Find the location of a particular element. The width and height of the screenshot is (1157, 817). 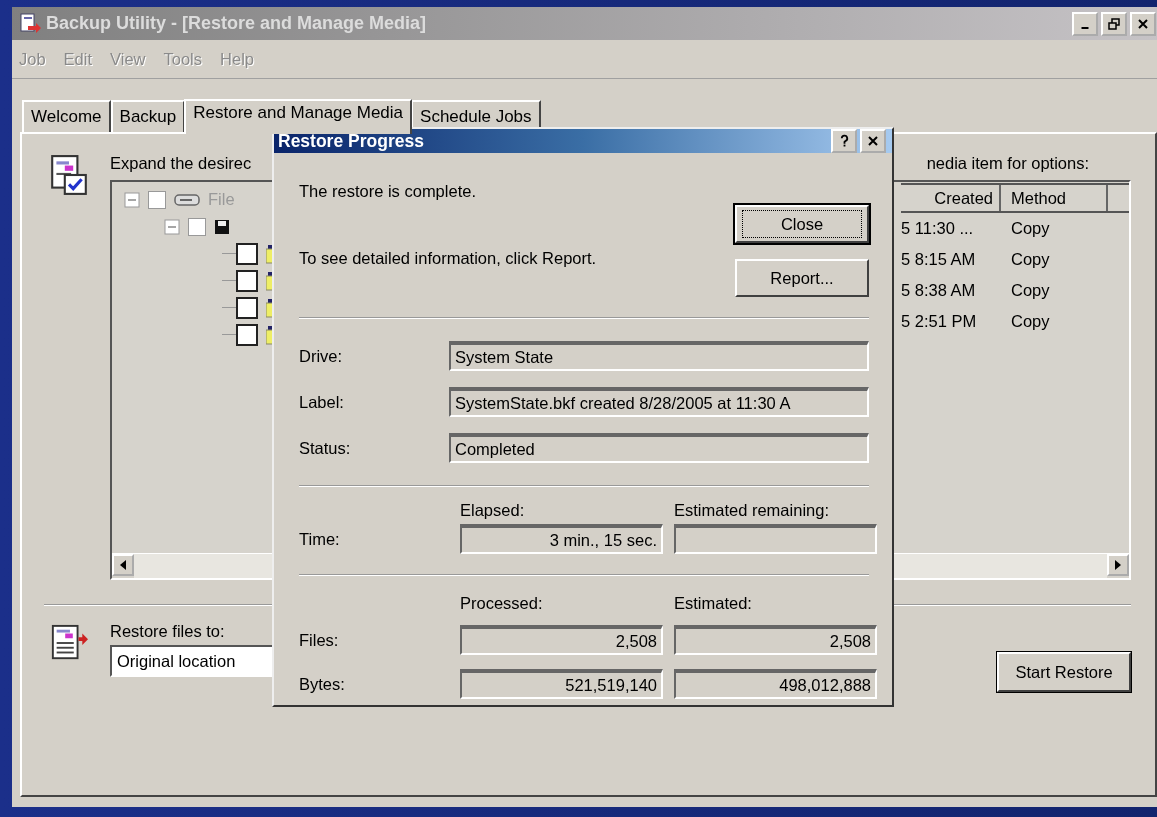

tab: Welcome is located at coordinates (66, 116).